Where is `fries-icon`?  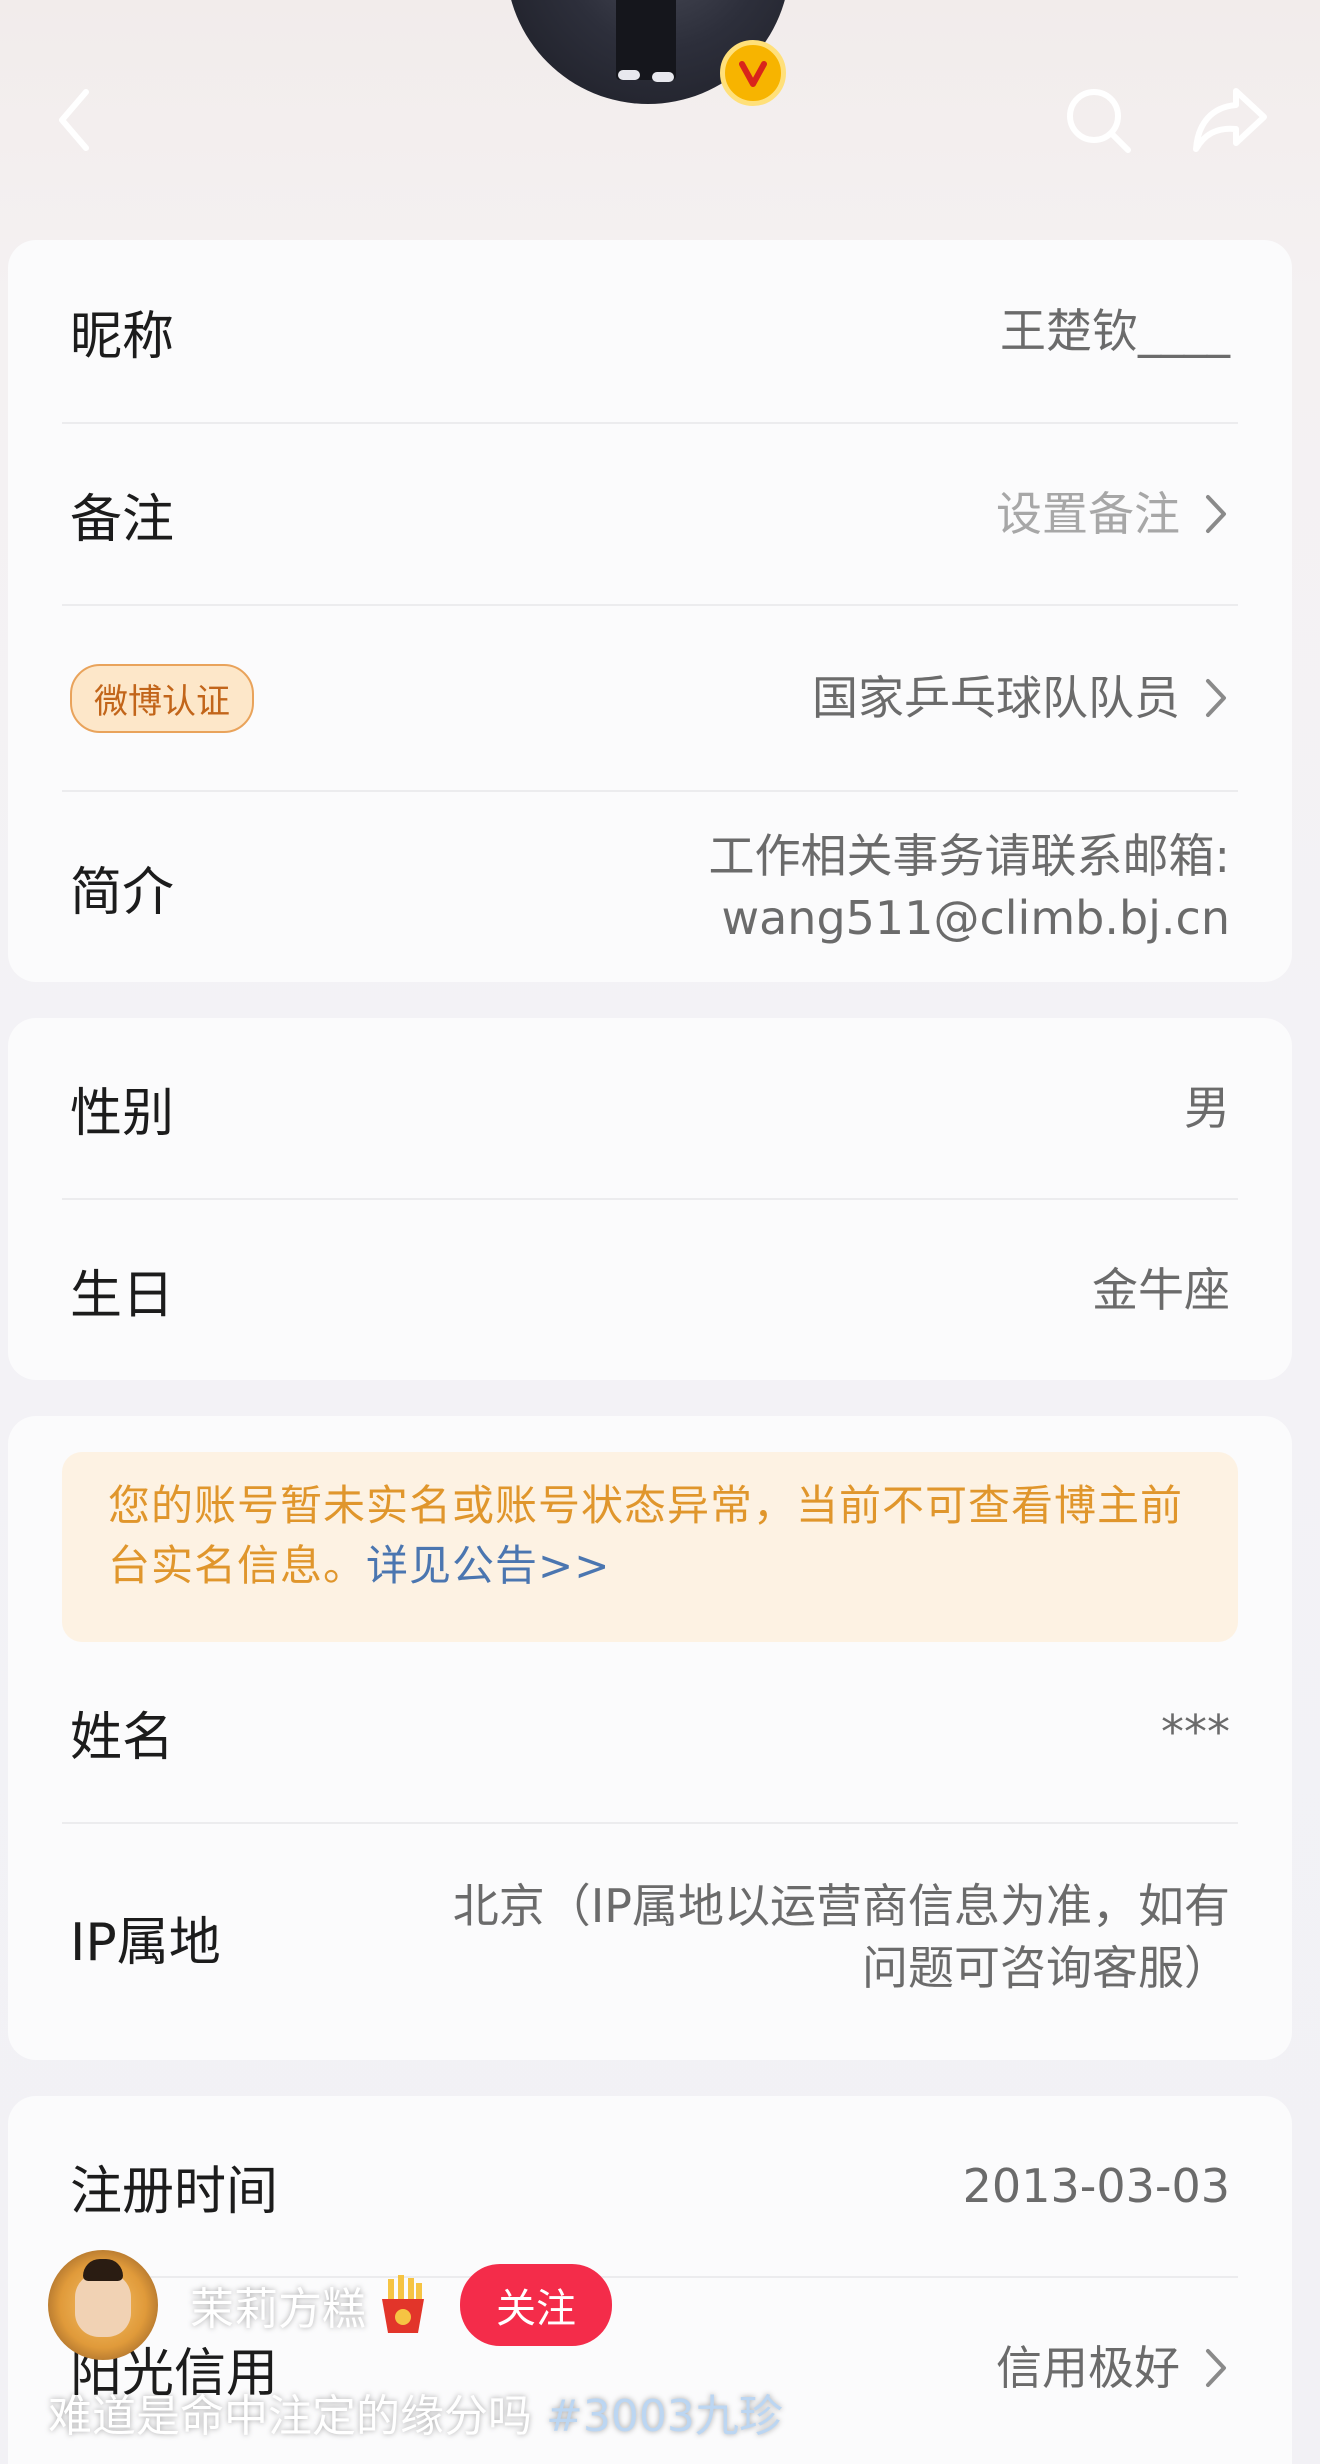
fries-icon is located at coordinates (403, 2304).